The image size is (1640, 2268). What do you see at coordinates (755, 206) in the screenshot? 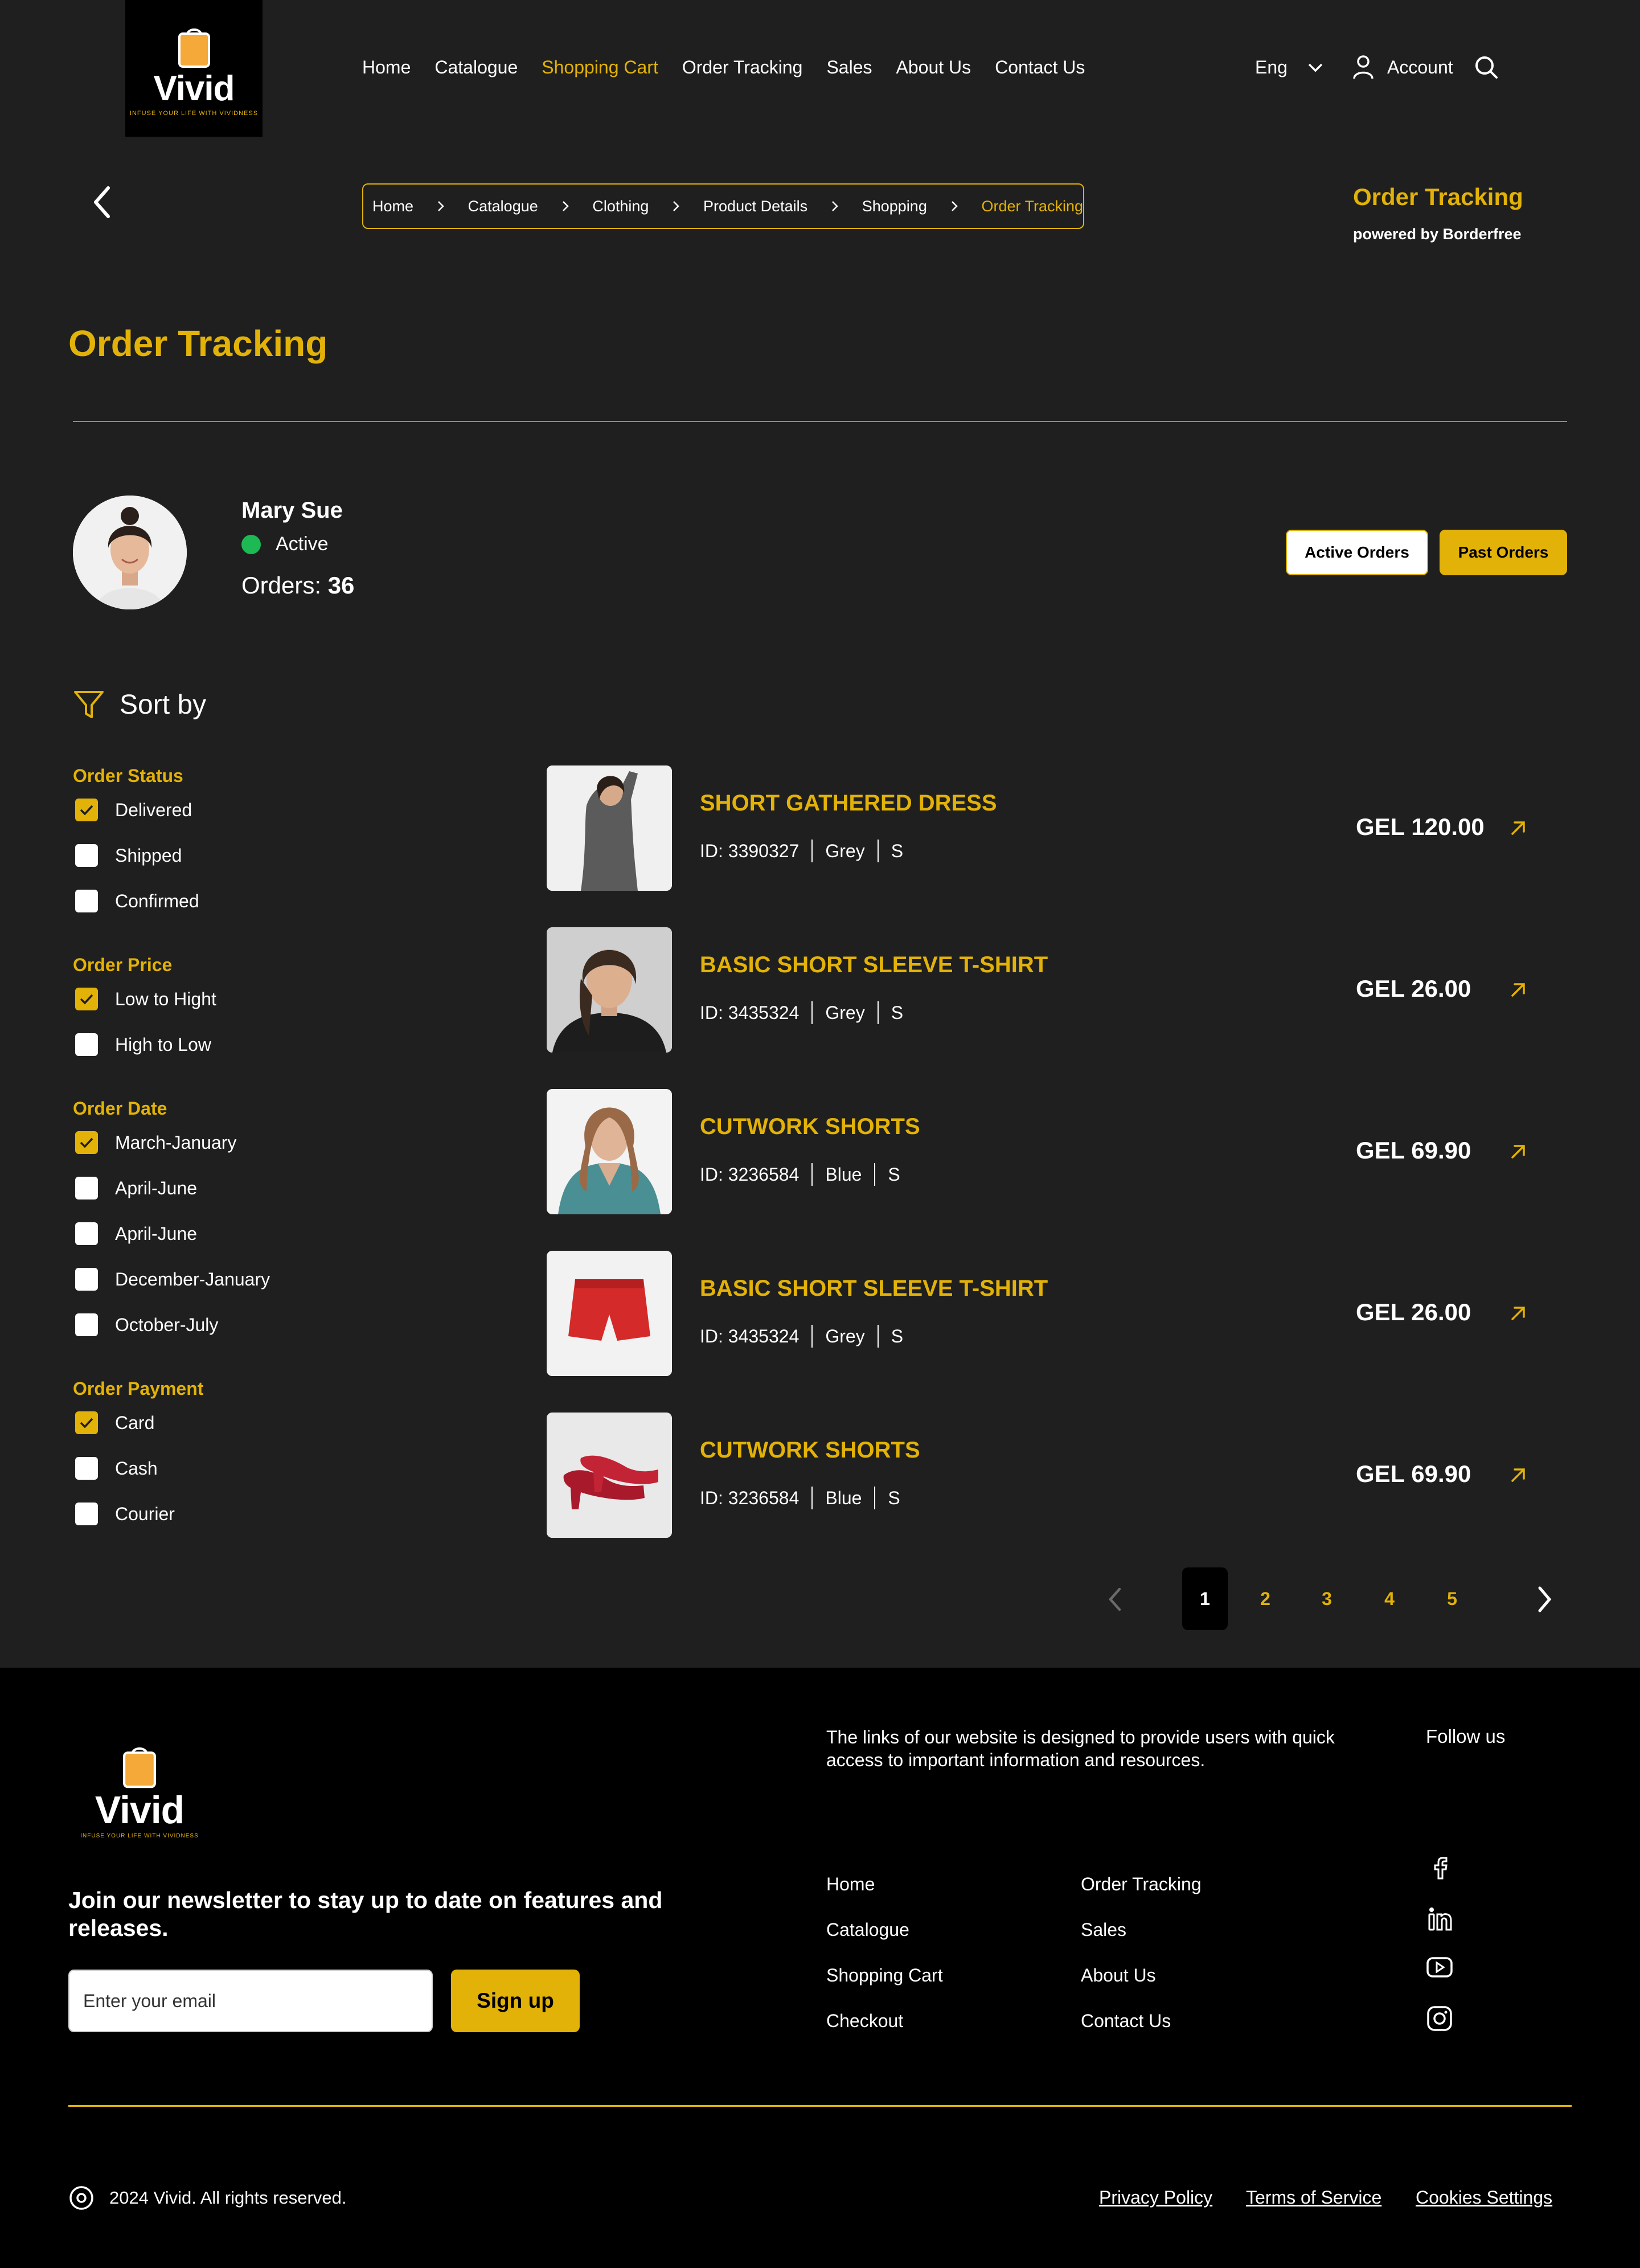
I see `breadcrumb-product-details: Product Details` at bounding box center [755, 206].